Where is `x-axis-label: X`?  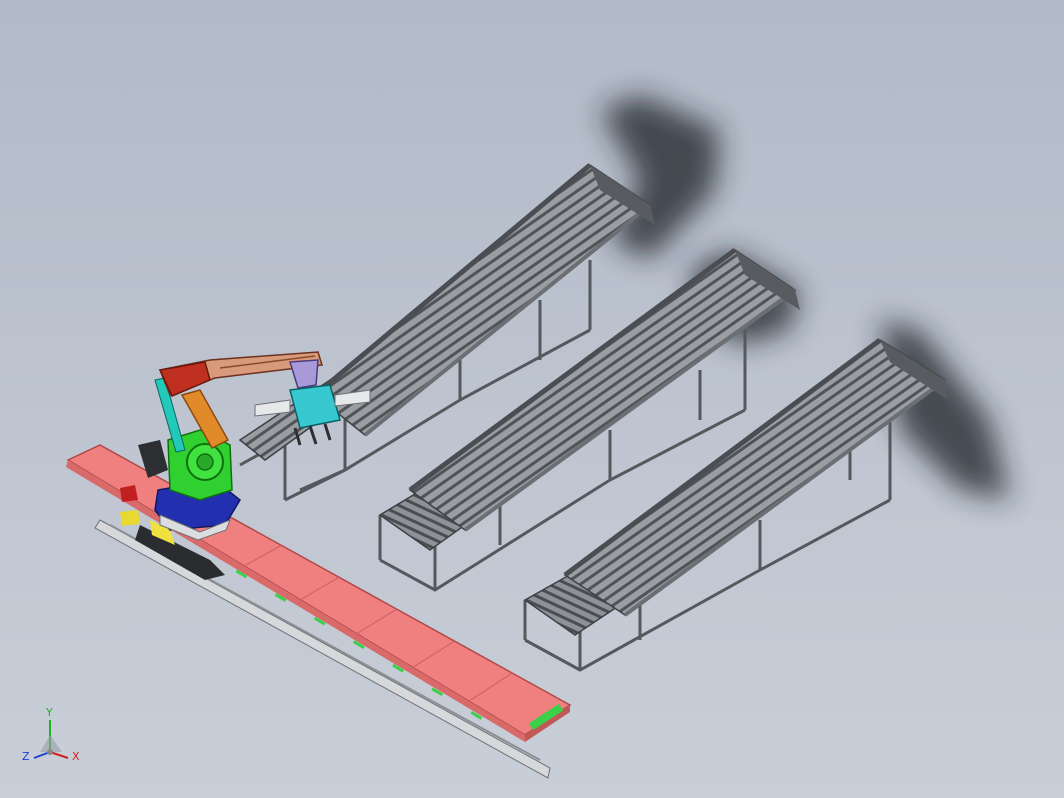
x-axis-label: X is located at coordinates (76, 756).